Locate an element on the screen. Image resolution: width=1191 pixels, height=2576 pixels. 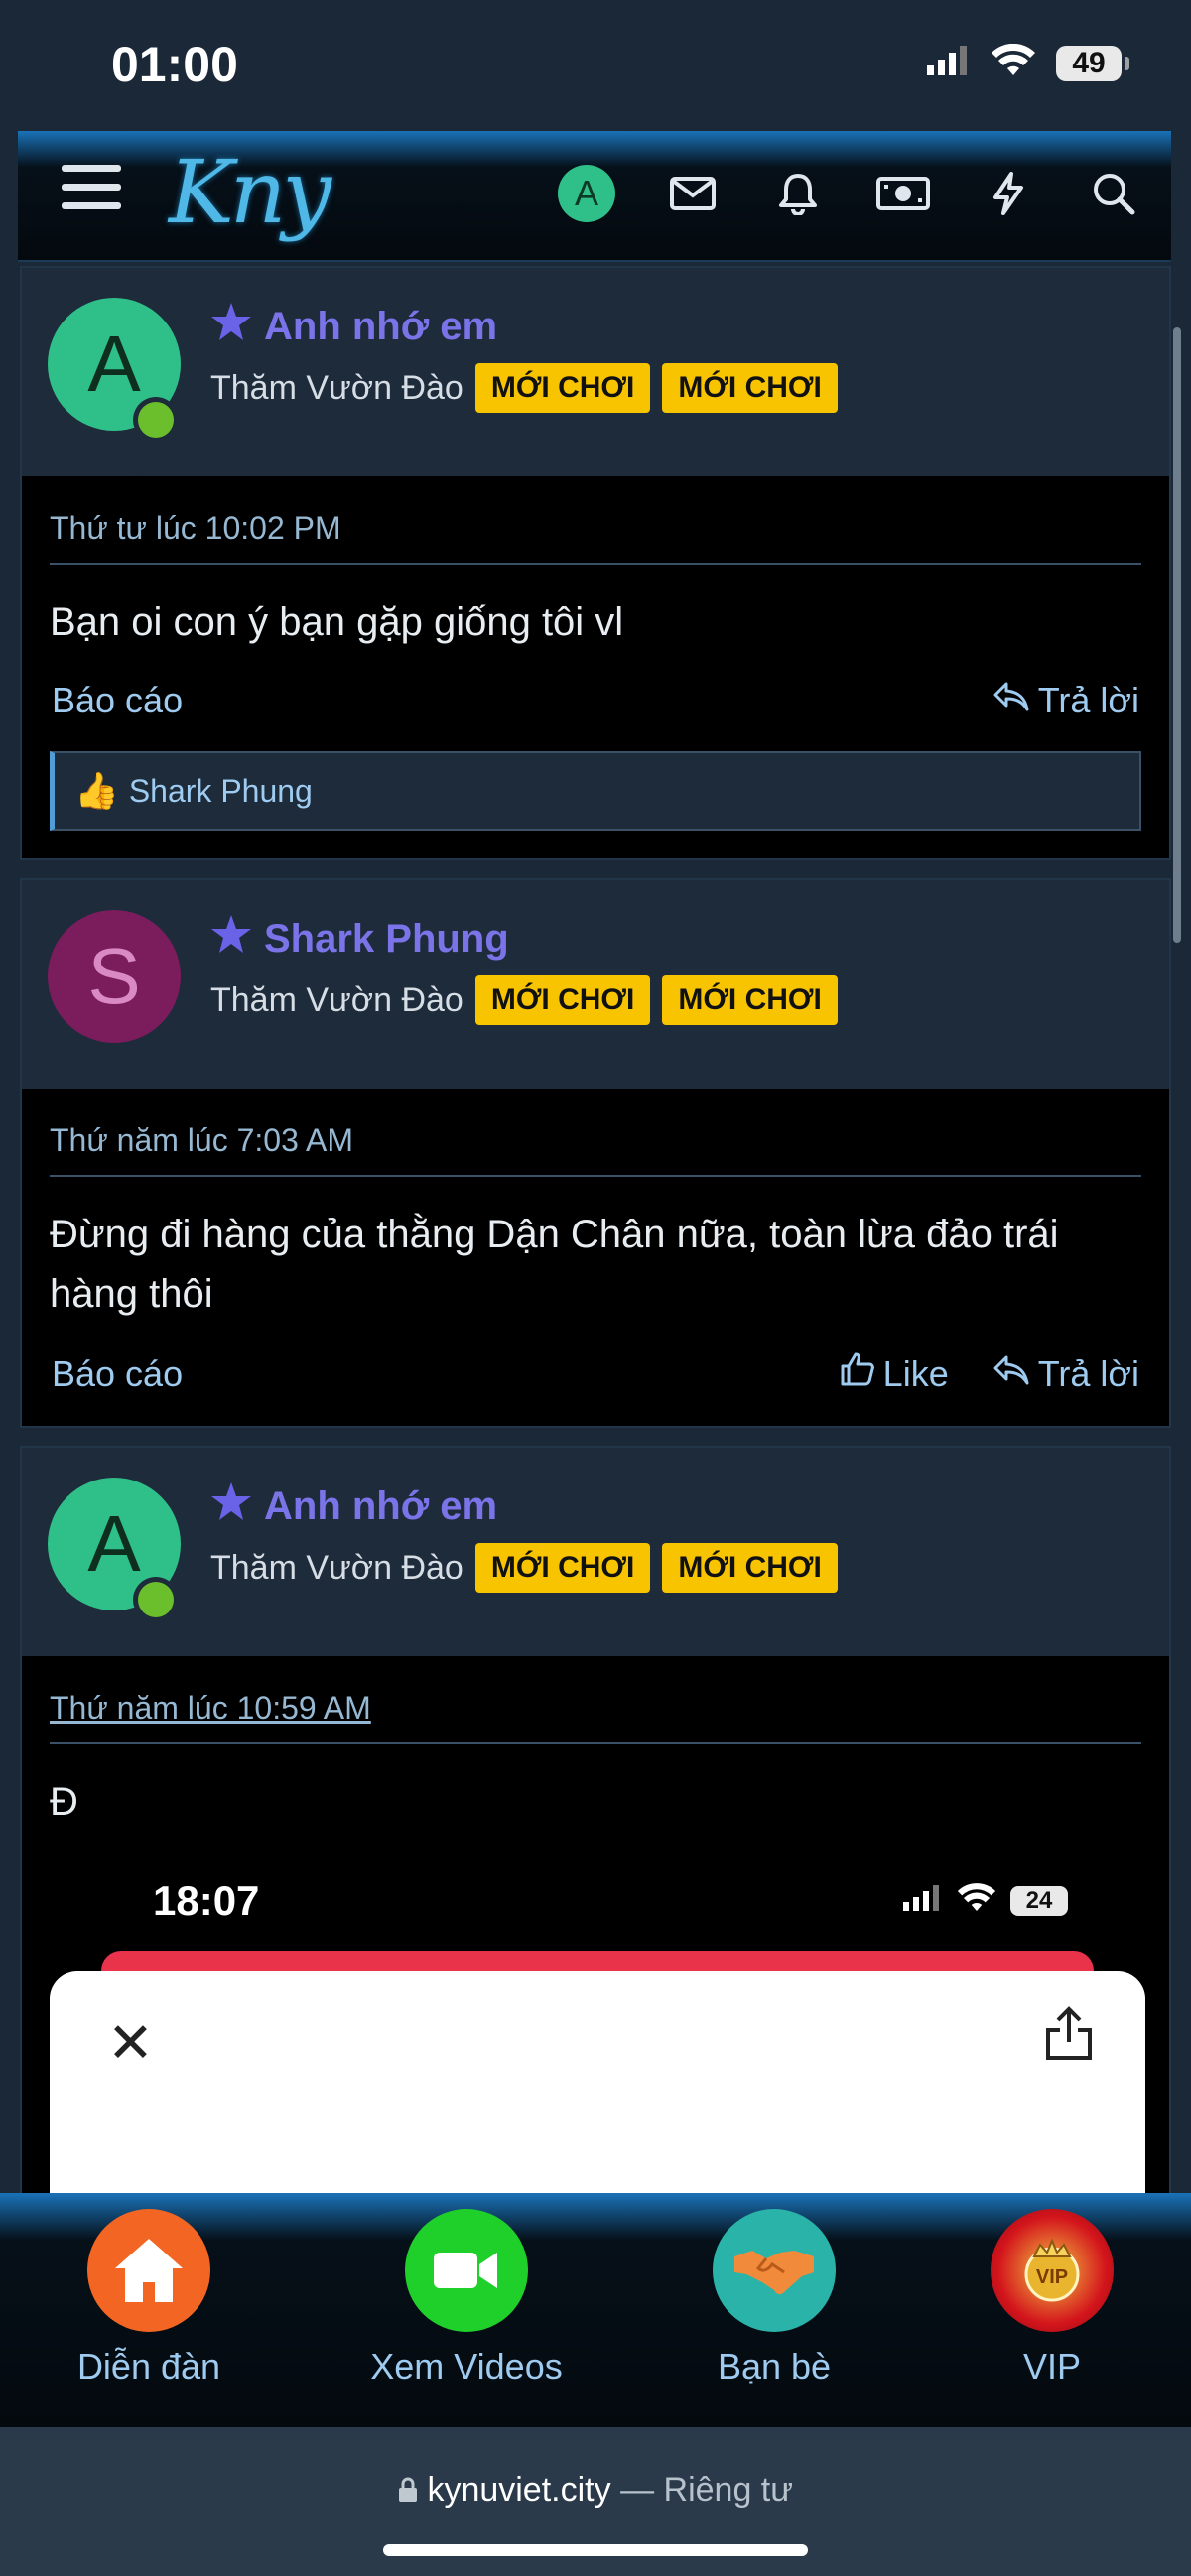
site-header: Kny A is located at coordinates (595, 197).